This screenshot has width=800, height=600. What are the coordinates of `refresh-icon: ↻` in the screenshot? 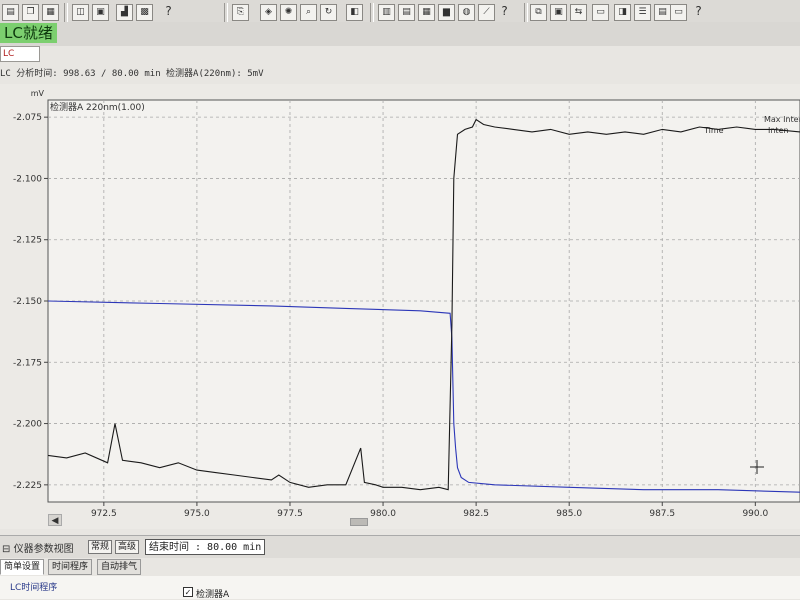 It's located at (328, 12).